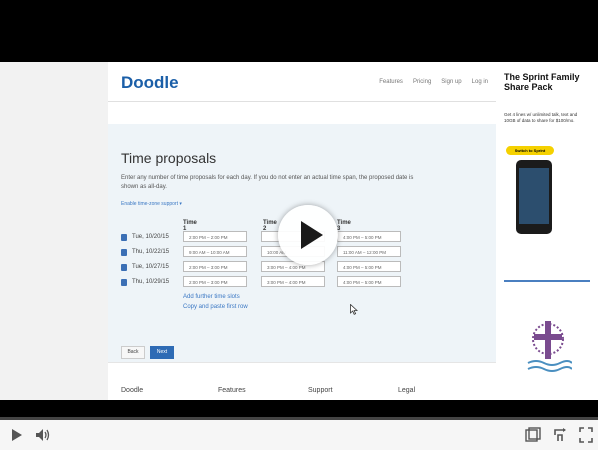  I want to click on date-label: Thu, 10/22/15, so click(151, 252).